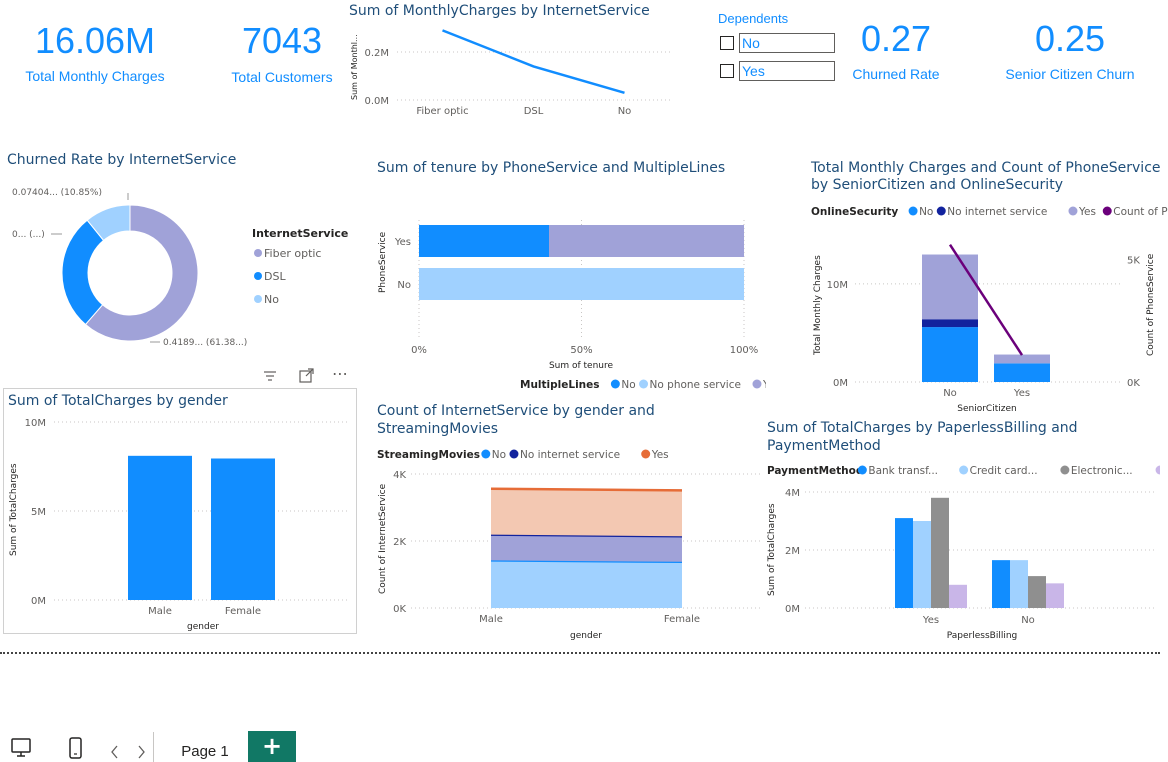  I want to click on kpi-senior-churn-value: 0.25, so click(1070, 38).